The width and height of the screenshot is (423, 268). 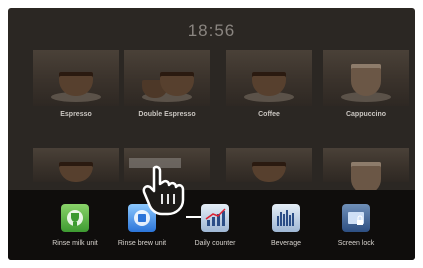 What do you see at coordinates (75, 218) in the screenshot?
I see `rinse-milk-icon` at bounding box center [75, 218].